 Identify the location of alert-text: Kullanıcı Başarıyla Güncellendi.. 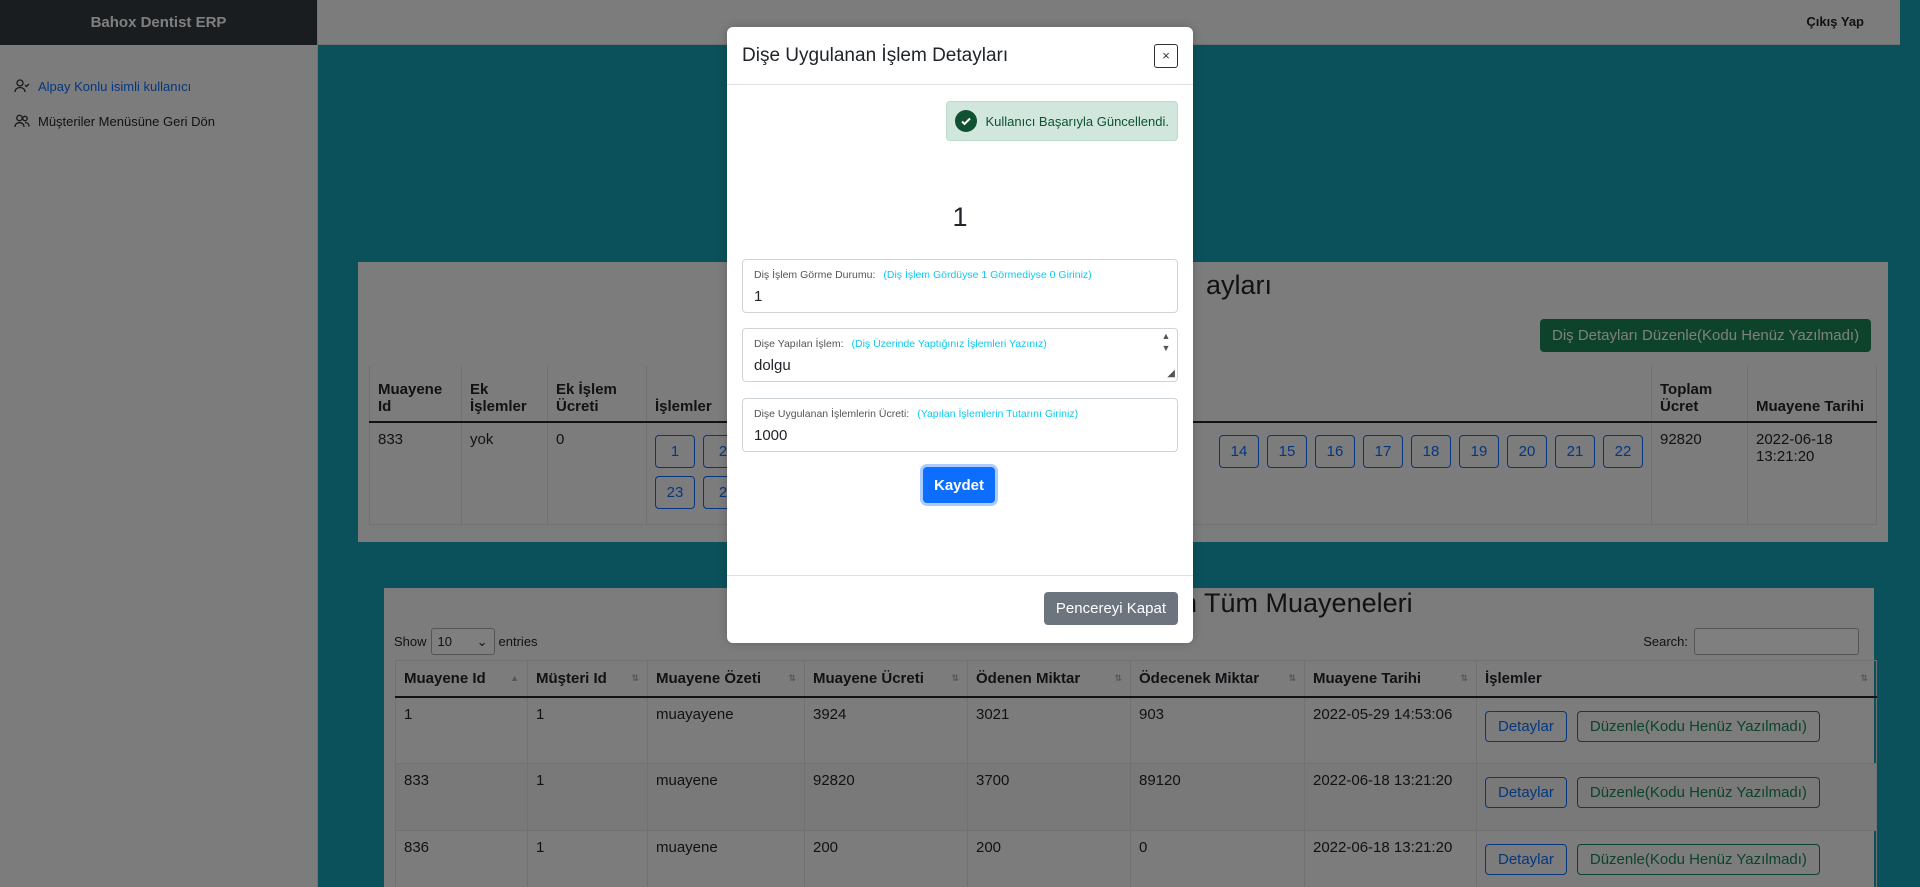
(1077, 121).